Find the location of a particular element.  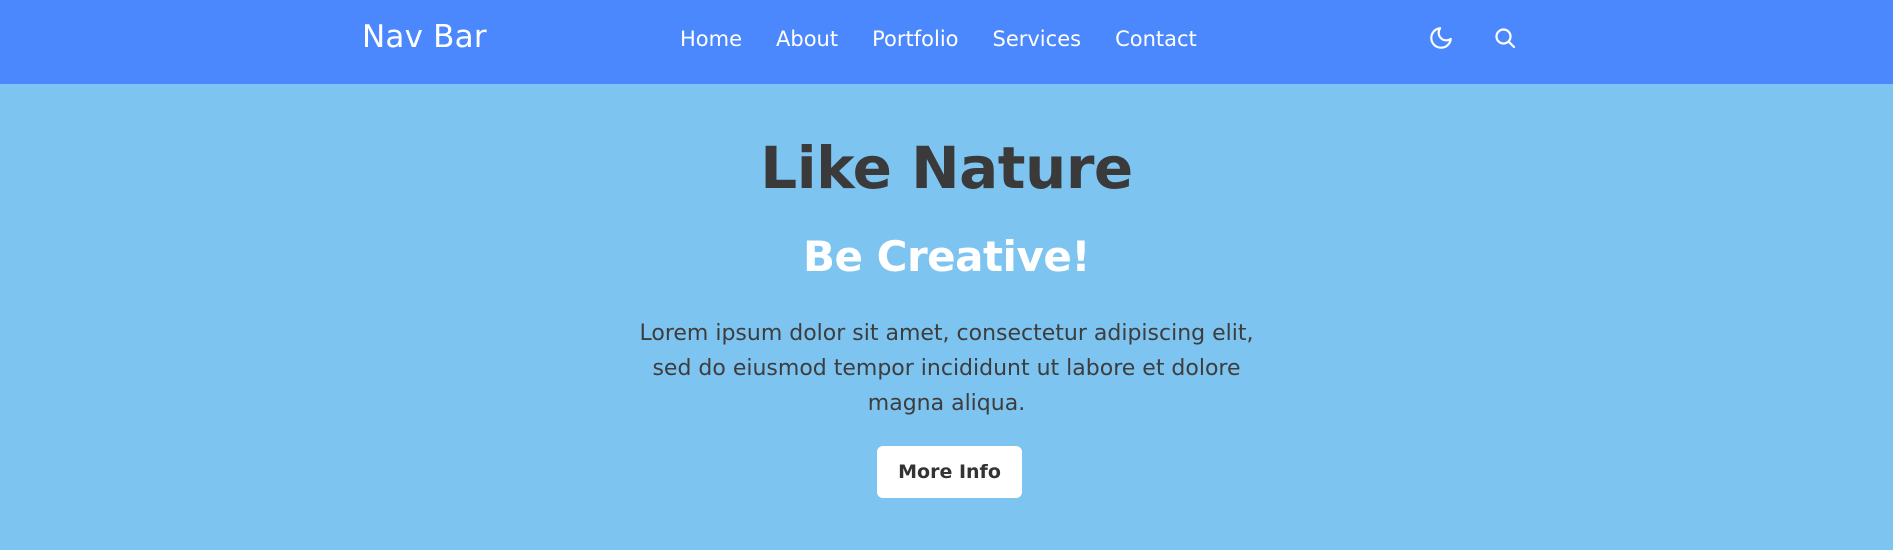

nav-links: Home About Portfolio Services Contact is located at coordinates (955, 39).